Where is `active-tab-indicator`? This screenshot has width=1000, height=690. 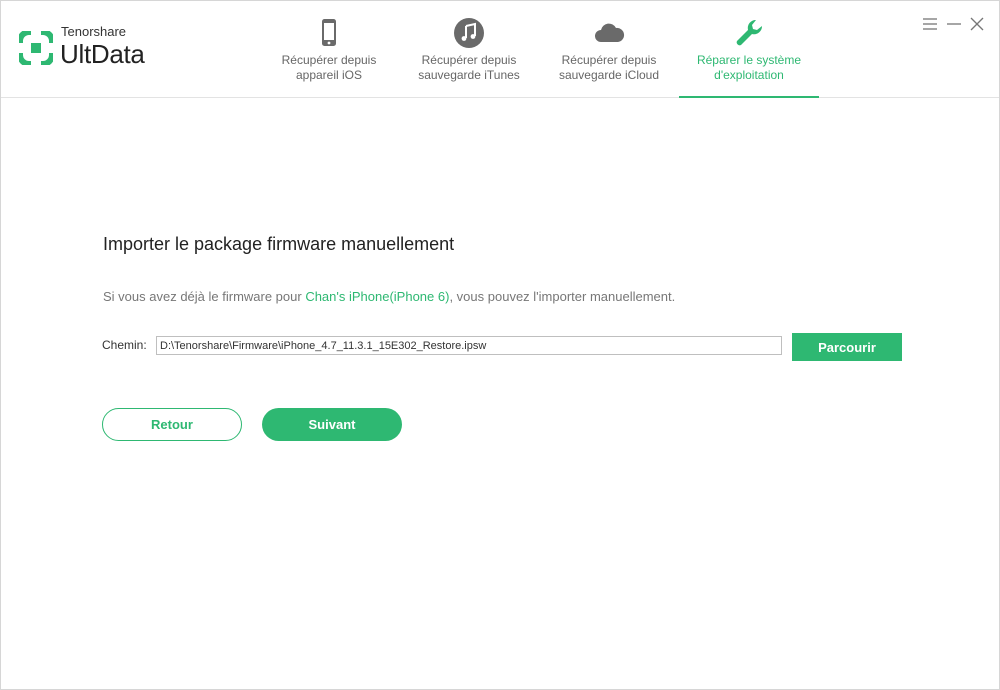
active-tab-indicator is located at coordinates (749, 97).